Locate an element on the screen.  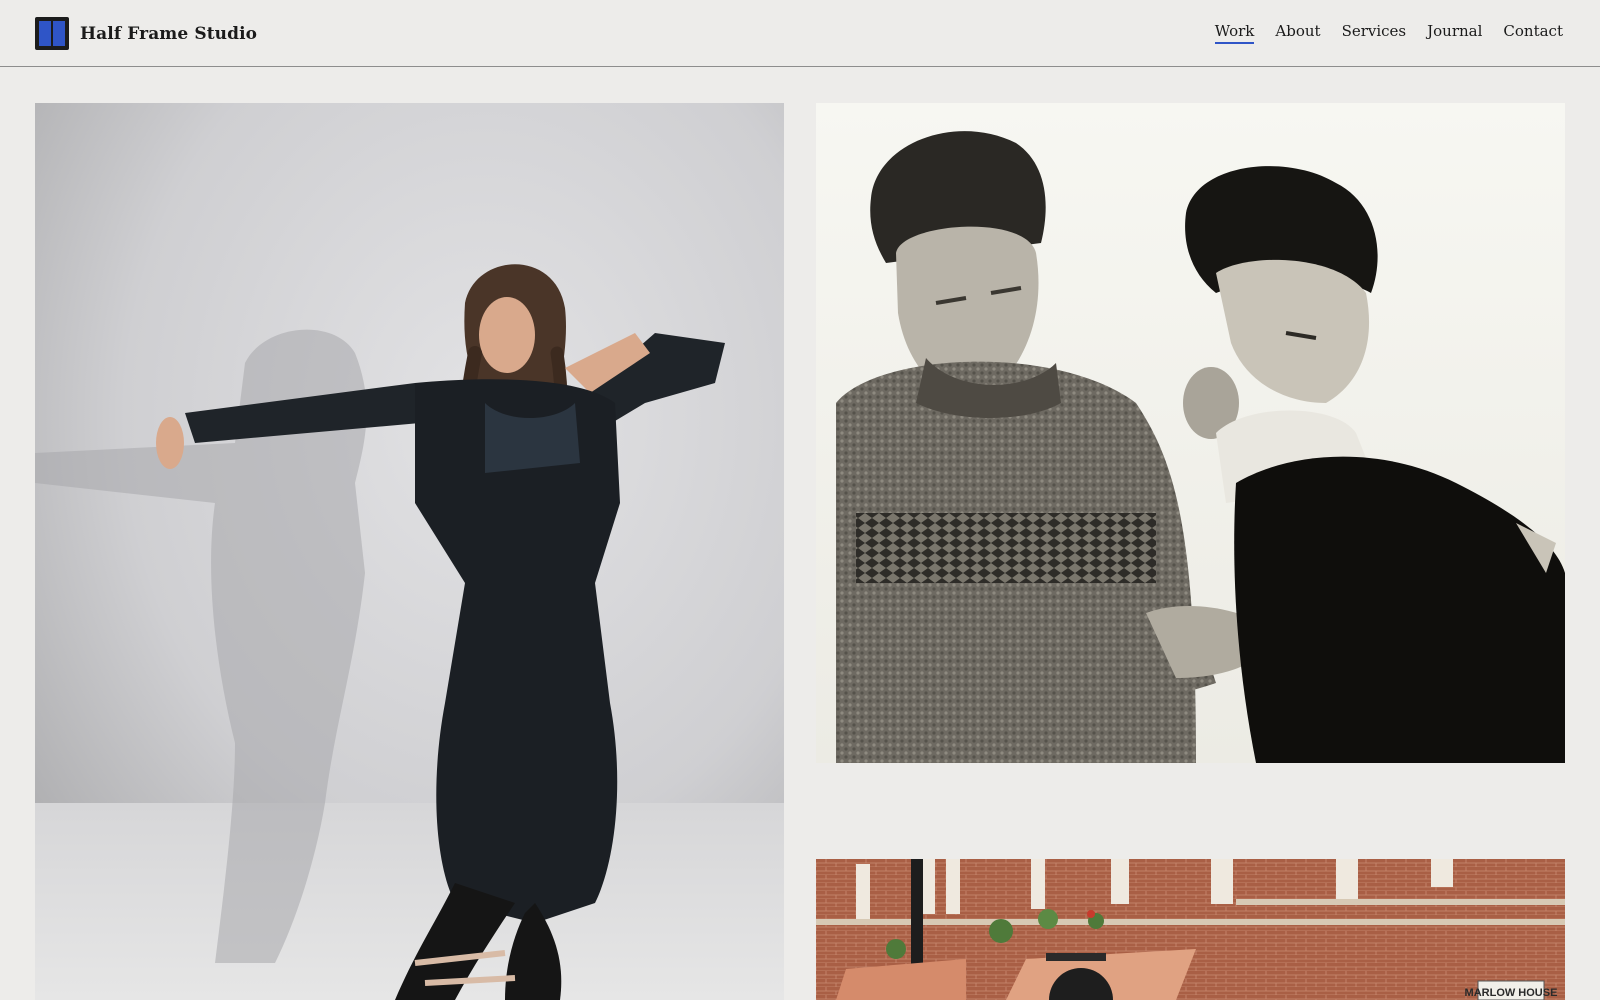
main-nav: Work About Services Journal Contact is located at coordinates (1388, 33).